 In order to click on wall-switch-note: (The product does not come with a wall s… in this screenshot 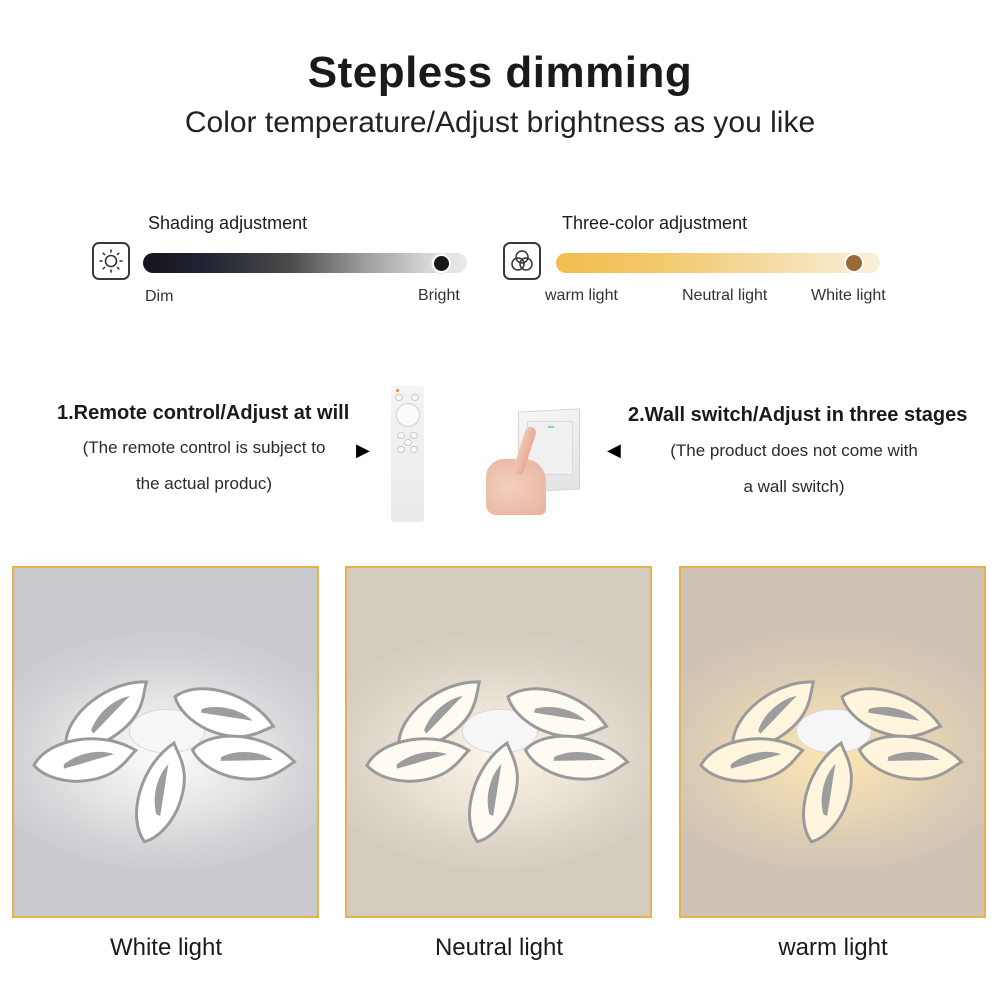, I will do `click(794, 469)`.